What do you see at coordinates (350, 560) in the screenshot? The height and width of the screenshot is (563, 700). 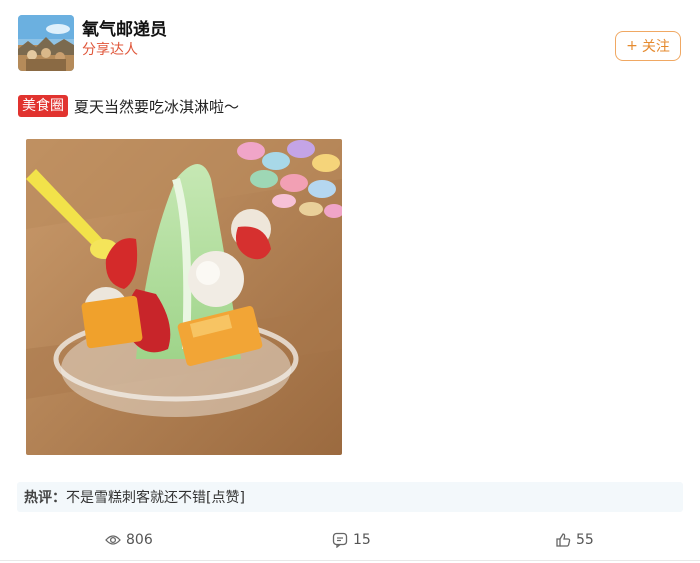 I see `divider` at bounding box center [350, 560].